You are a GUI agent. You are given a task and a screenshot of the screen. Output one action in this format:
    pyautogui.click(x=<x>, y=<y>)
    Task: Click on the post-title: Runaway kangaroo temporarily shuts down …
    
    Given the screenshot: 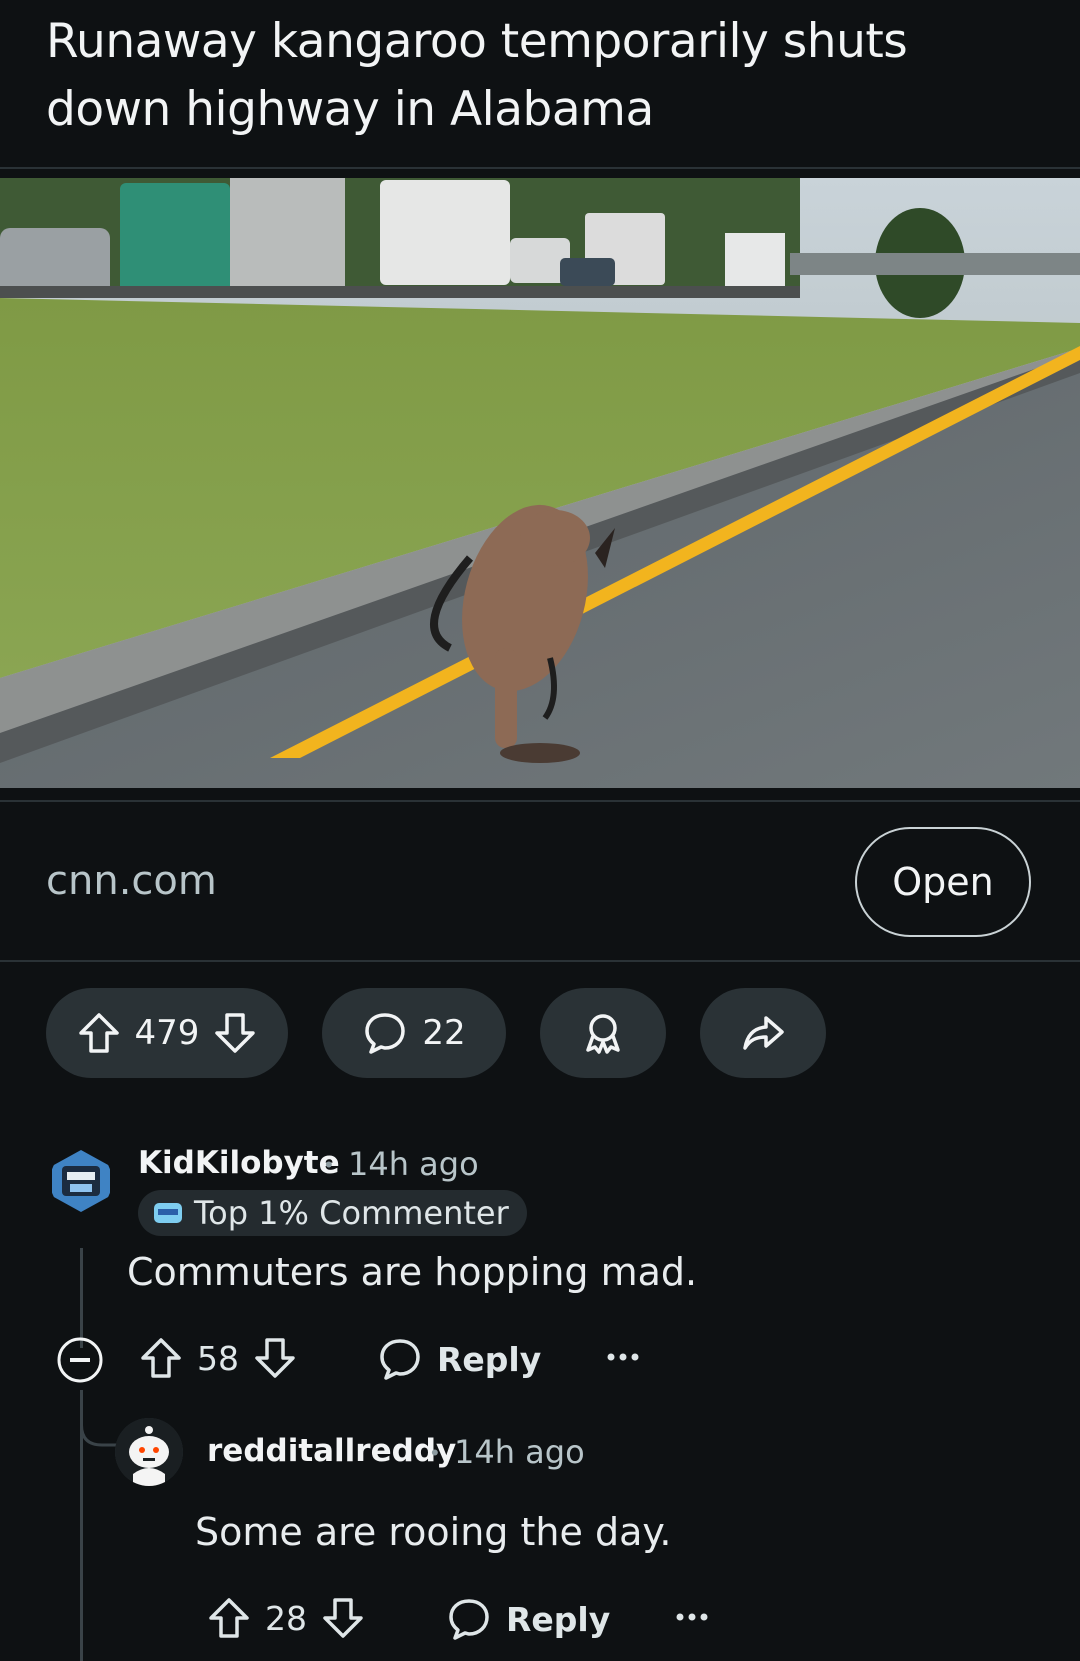 What is the action you would take?
    pyautogui.click(x=477, y=75)
    